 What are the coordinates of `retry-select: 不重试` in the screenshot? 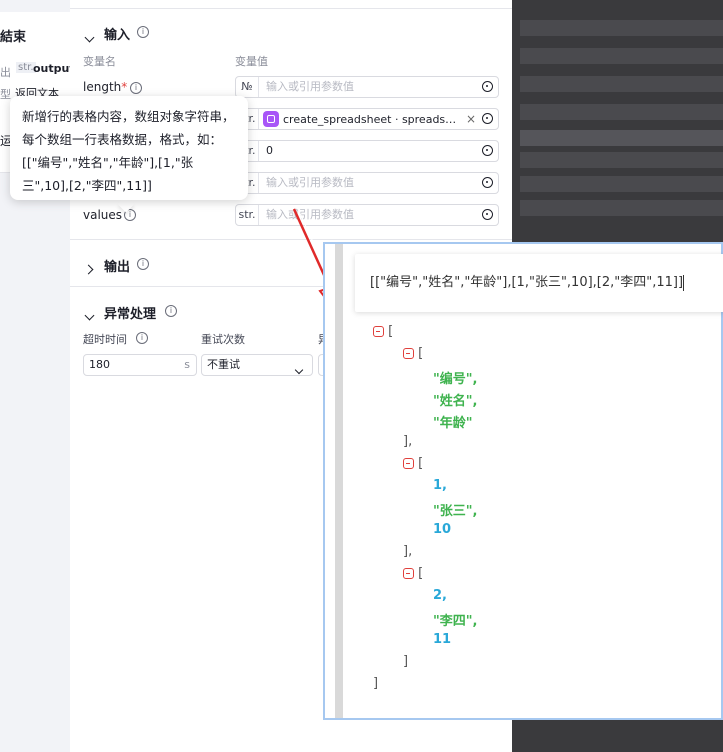 It's located at (257, 365).